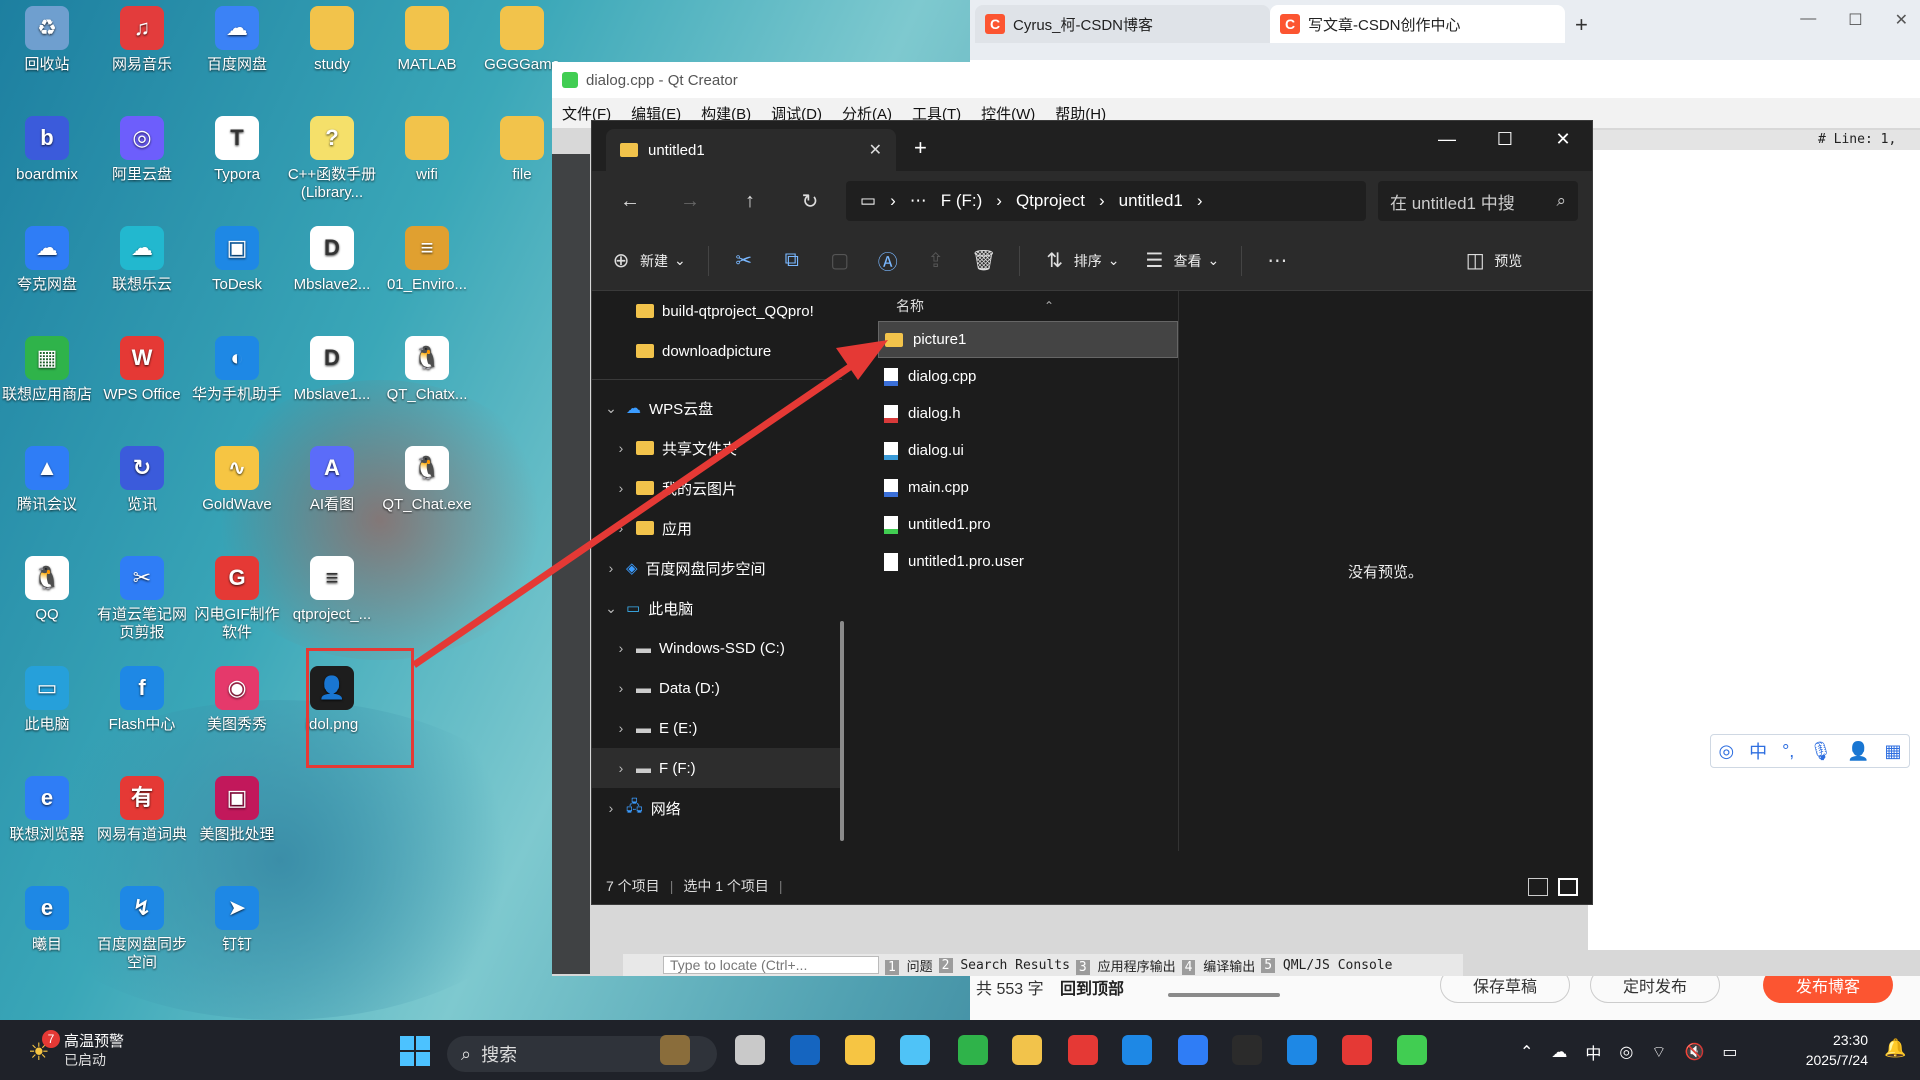 The height and width of the screenshot is (1080, 1920). Describe the element at coordinates (1302, 1050) in the screenshot. I see `mx-app-icon` at that location.